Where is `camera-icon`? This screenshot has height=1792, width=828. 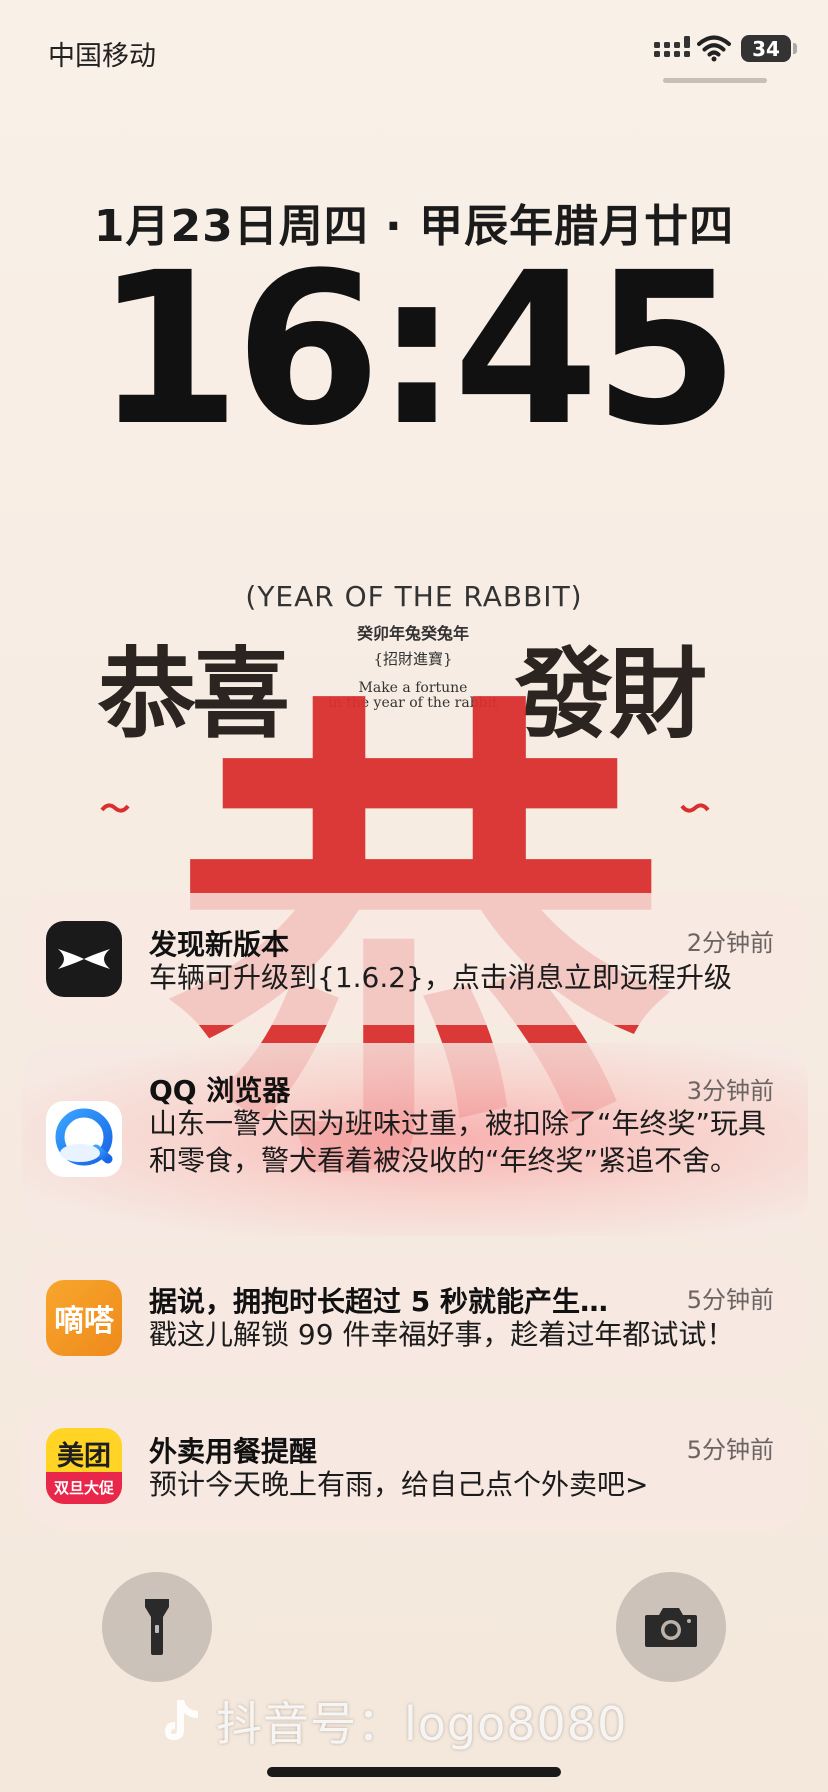
camera-icon is located at coordinates (671, 1627).